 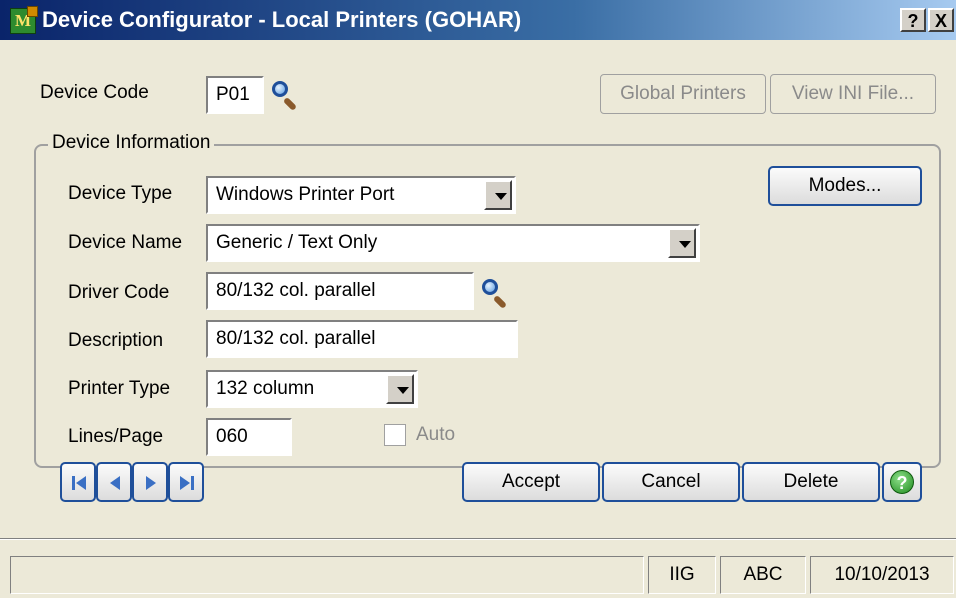 I want to click on help-icon: ?, so click(x=902, y=482).